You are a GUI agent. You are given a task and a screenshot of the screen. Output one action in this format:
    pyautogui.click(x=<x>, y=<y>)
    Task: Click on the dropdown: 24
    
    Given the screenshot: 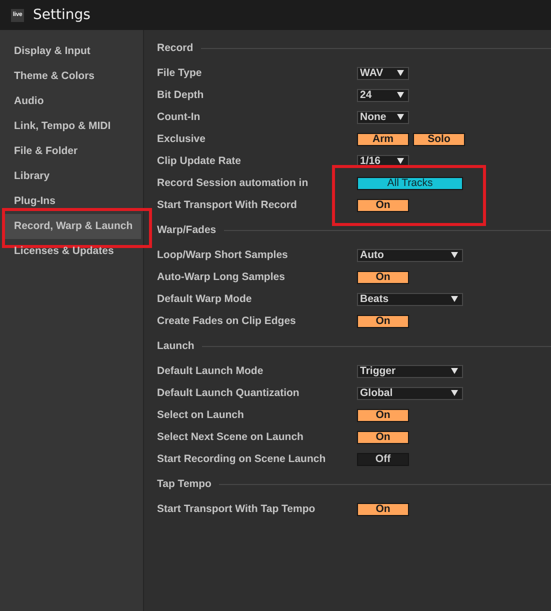 What is the action you would take?
    pyautogui.click(x=383, y=95)
    